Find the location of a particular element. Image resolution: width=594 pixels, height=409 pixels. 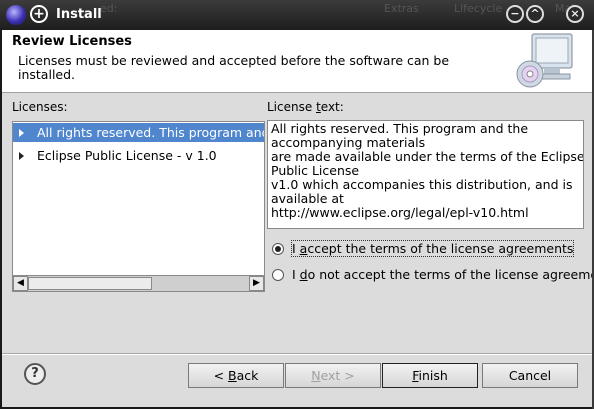

scroll-right-arrow-icon: ▶ is located at coordinates (256, 283).